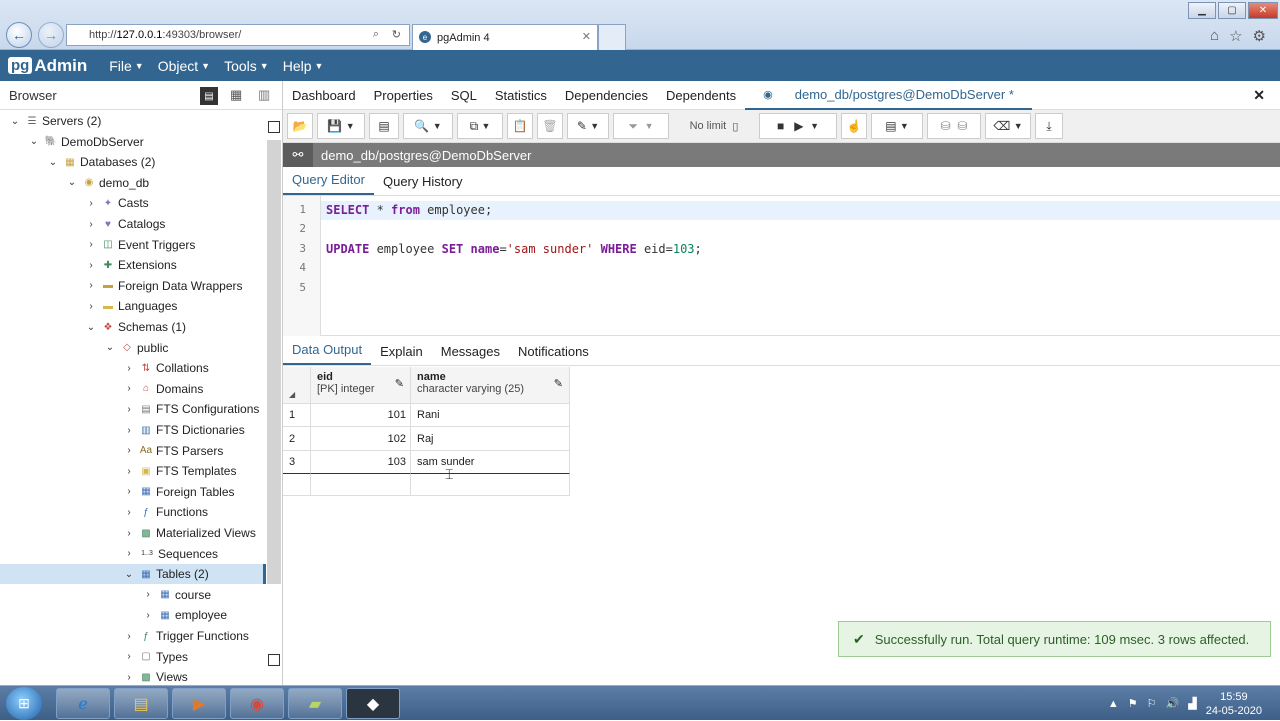  I want to click on tree-node: ⌄ ▦ Tables (2), so click(133, 574).